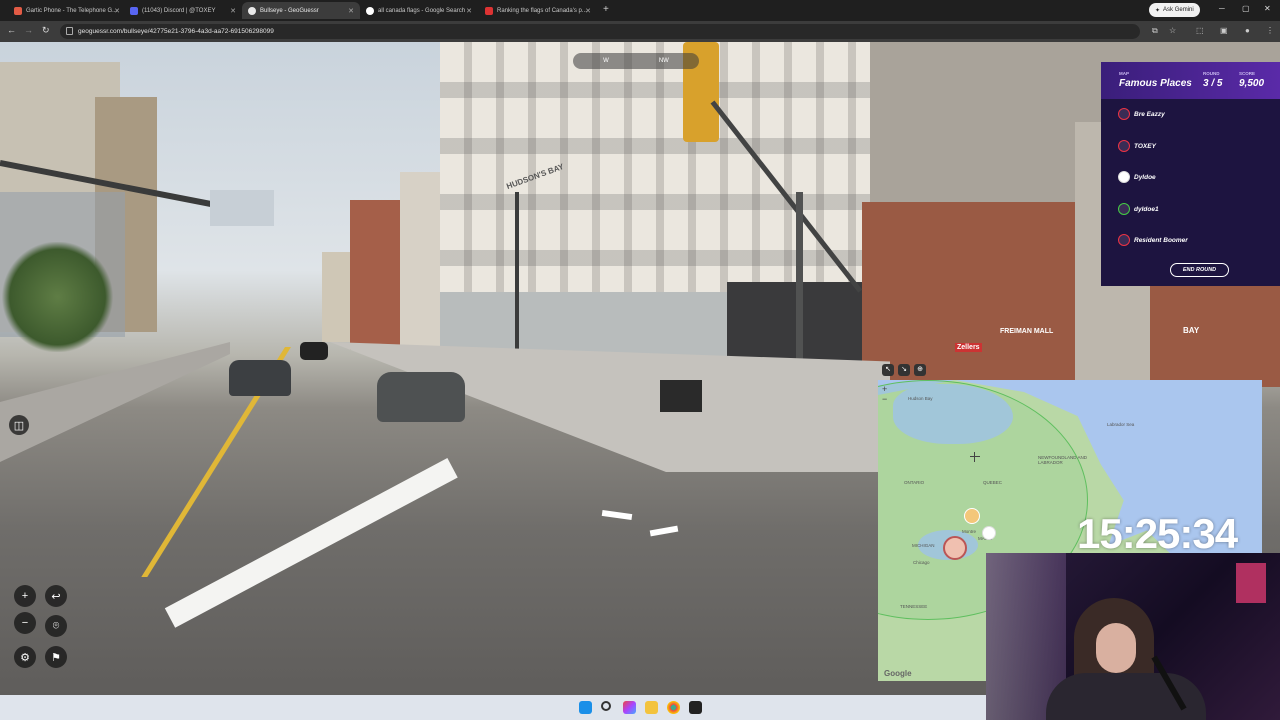 This screenshot has width=1280, height=720. I want to click on score-value: 9,500, so click(1252, 83).